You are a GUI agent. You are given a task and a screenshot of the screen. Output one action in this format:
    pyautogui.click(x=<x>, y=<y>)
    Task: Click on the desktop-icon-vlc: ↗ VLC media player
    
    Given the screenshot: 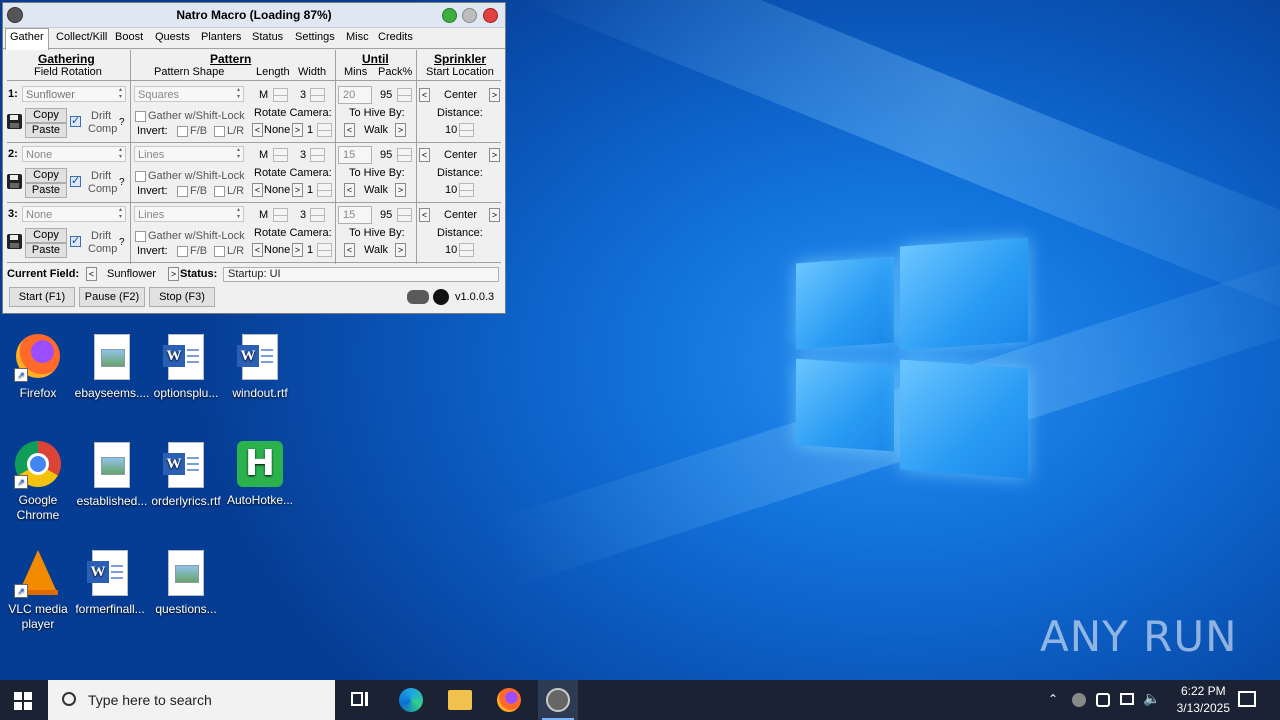 What is the action you would take?
    pyautogui.click(x=38, y=590)
    